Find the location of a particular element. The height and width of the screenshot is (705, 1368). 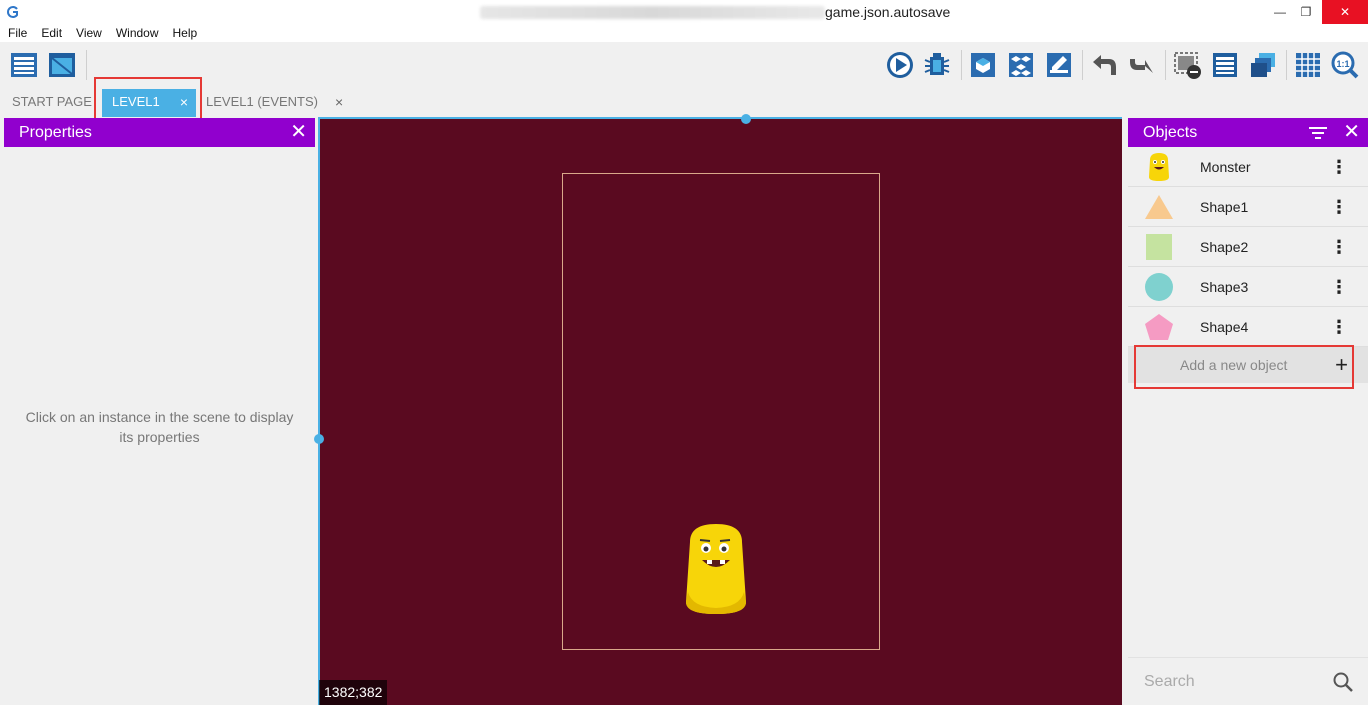

title-bar: game.json.autosave — ❐ ✕ is located at coordinates (684, 12).